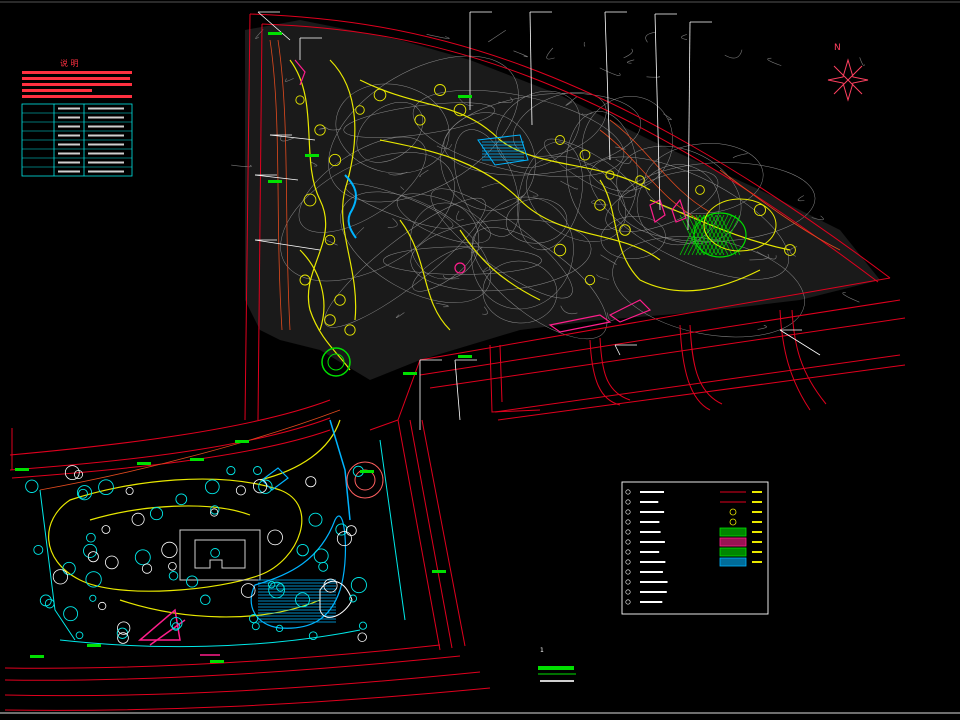 The width and height of the screenshot is (960, 720). Describe the element at coordinates (557, 681) in the screenshot. I see `drawing-scale-text` at that location.